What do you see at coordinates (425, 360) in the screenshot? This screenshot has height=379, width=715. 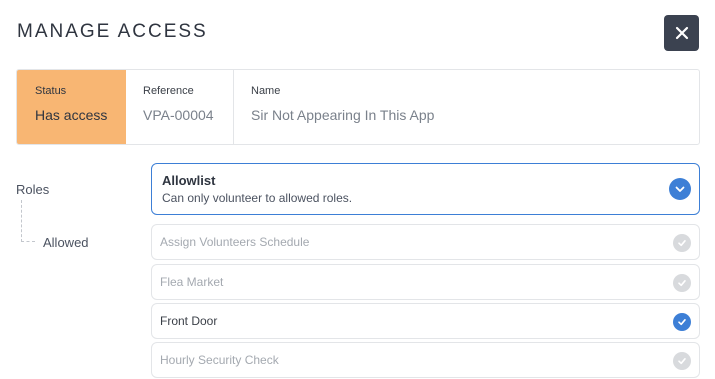 I see `role-item-hourly-security-check: Hourly Security Check` at bounding box center [425, 360].